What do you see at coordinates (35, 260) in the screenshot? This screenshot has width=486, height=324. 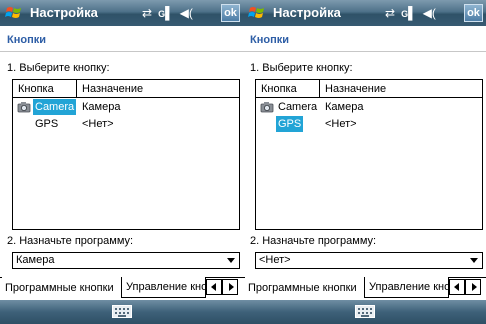 I see `program-value: Камера` at bounding box center [35, 260].